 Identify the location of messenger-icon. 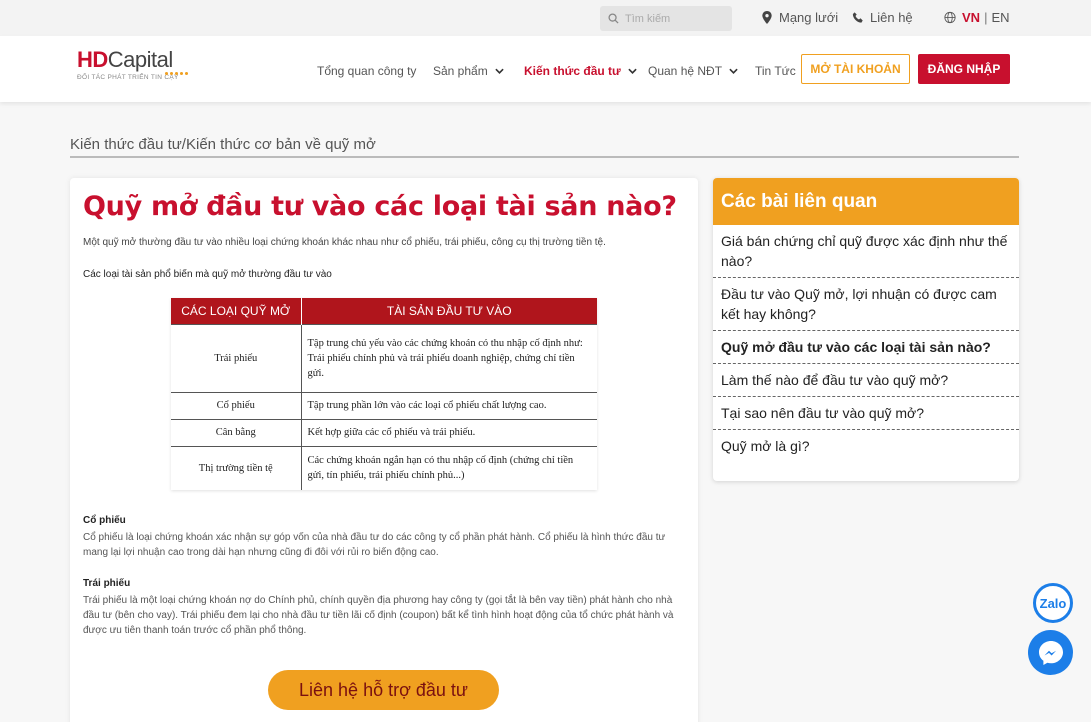
(1050, 652).